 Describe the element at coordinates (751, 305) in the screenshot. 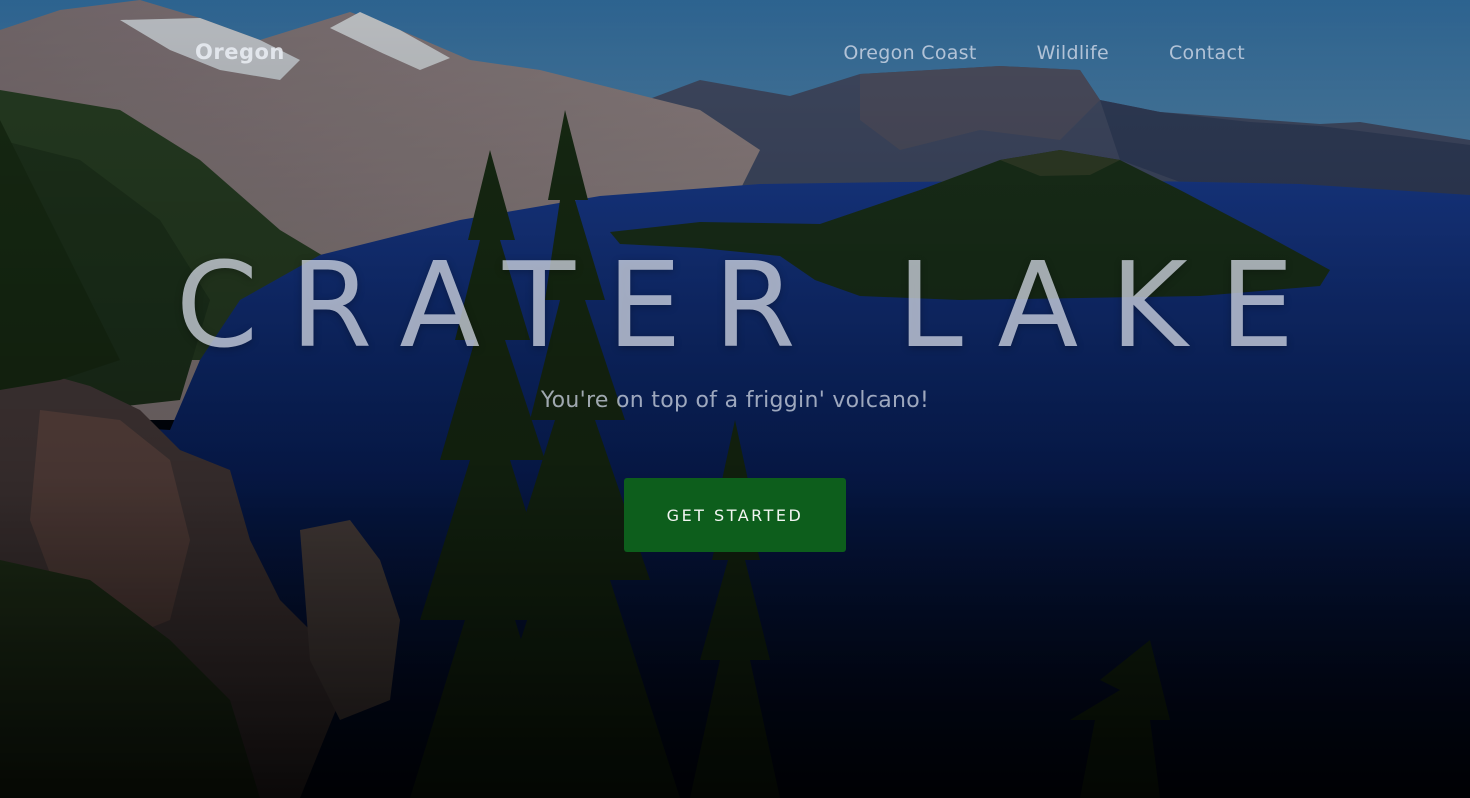

I see `hero-title: CRATER LAKE` at that location.